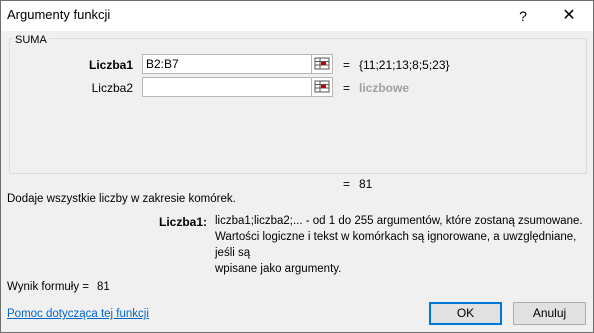  Describe the element at coordinates (347, 184) in the screenshot. I see `function-result-equals: =` at that location.